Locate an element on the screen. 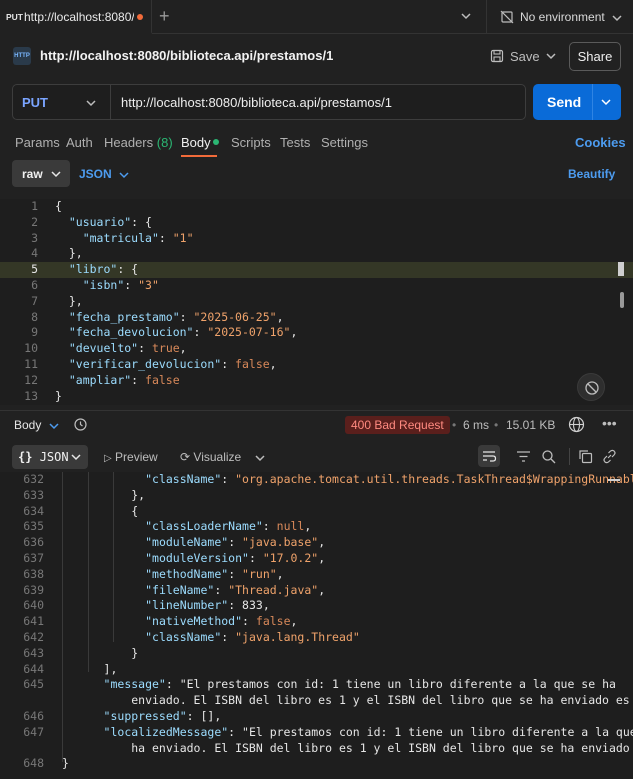  response-format-label: {} JSON is located at coordinates (43, 457).